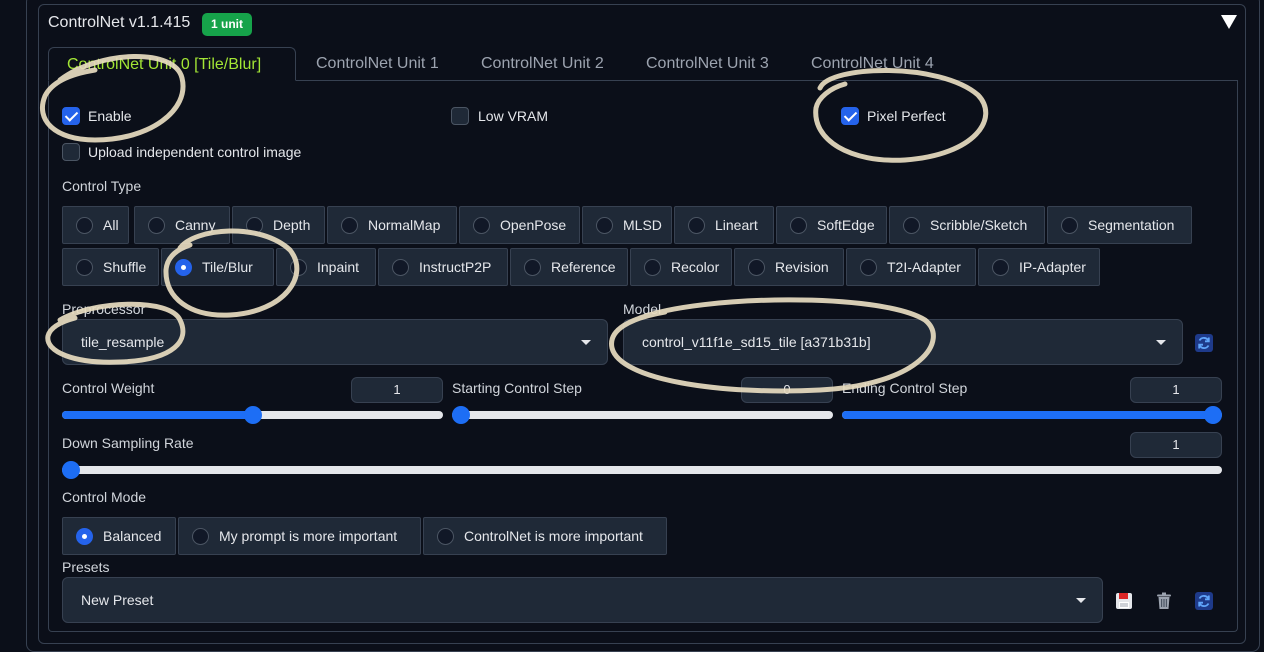 The width and height of the screenshot is (1264, 652). What do you see at coordinates (338, 267) in the screenshot?
I see `option-label: Inpaint` at bounding box center [338, 267].